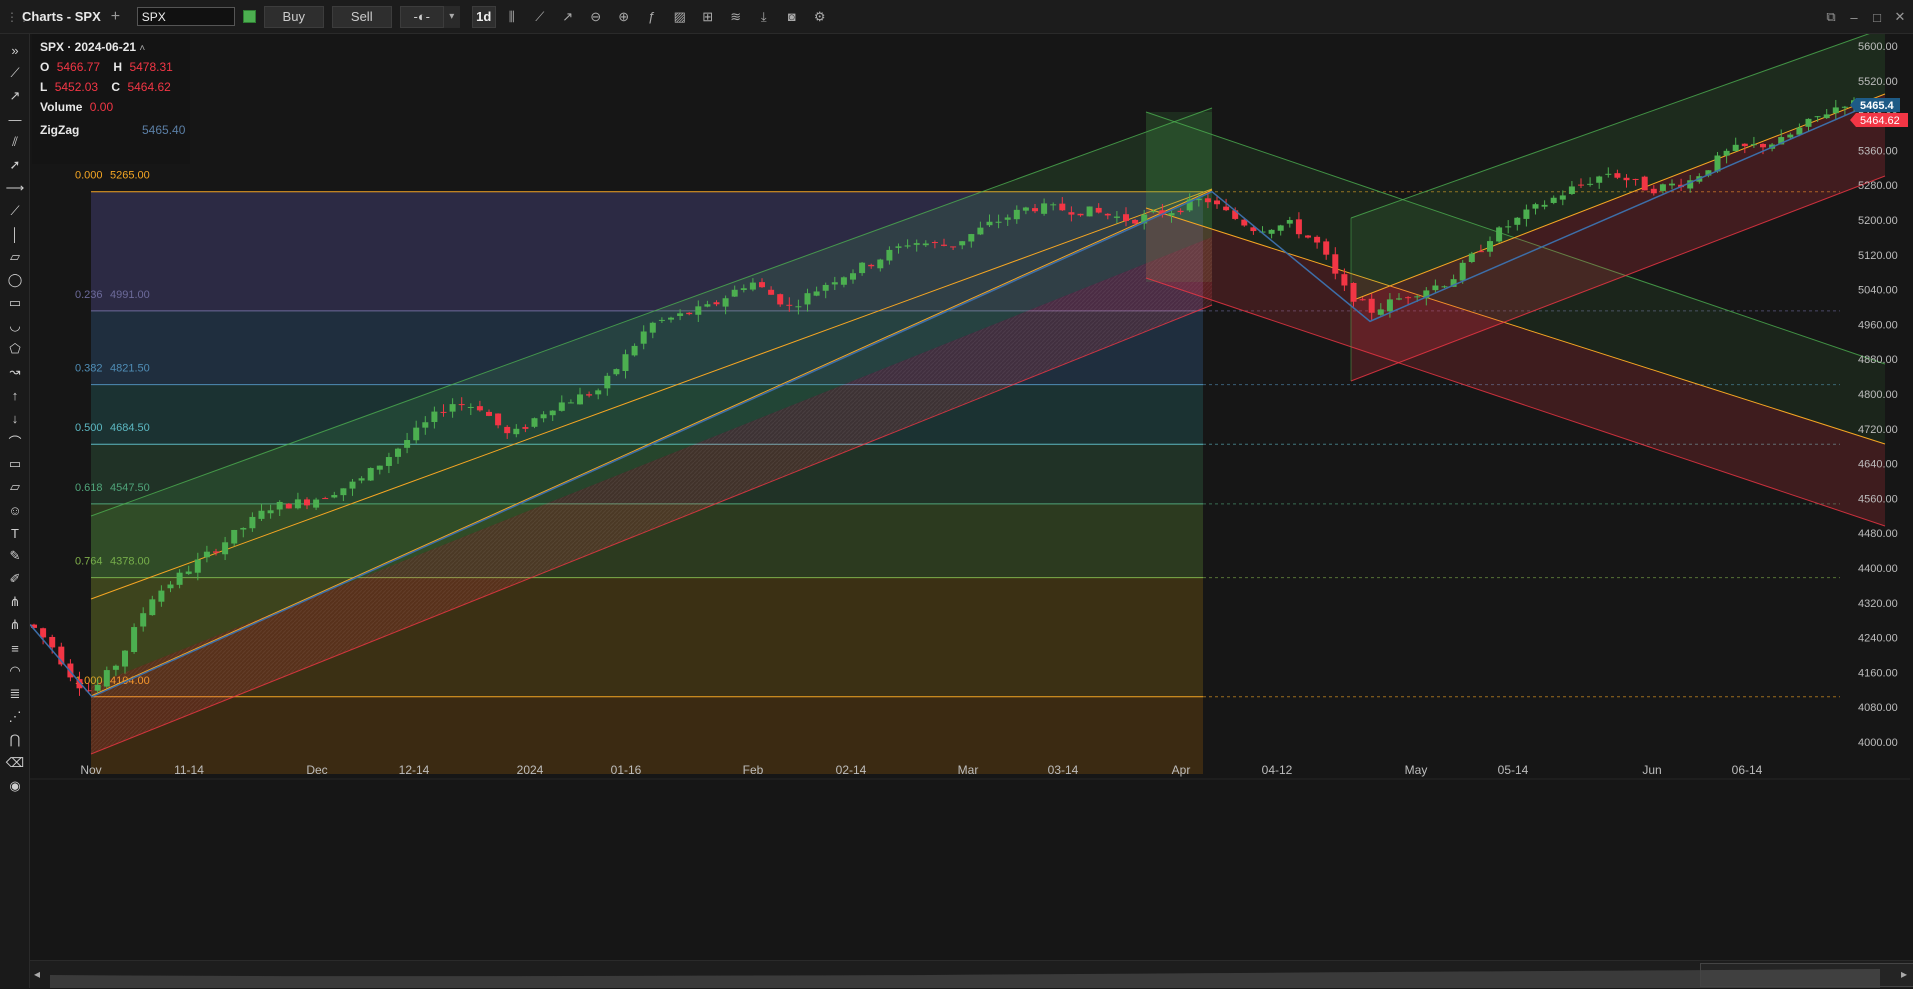 The height and width of the screenshot is (989, 1913). Describe the element at coordinates (1806, 975) in the screenshot. I see `scroll-thumb` at that location.